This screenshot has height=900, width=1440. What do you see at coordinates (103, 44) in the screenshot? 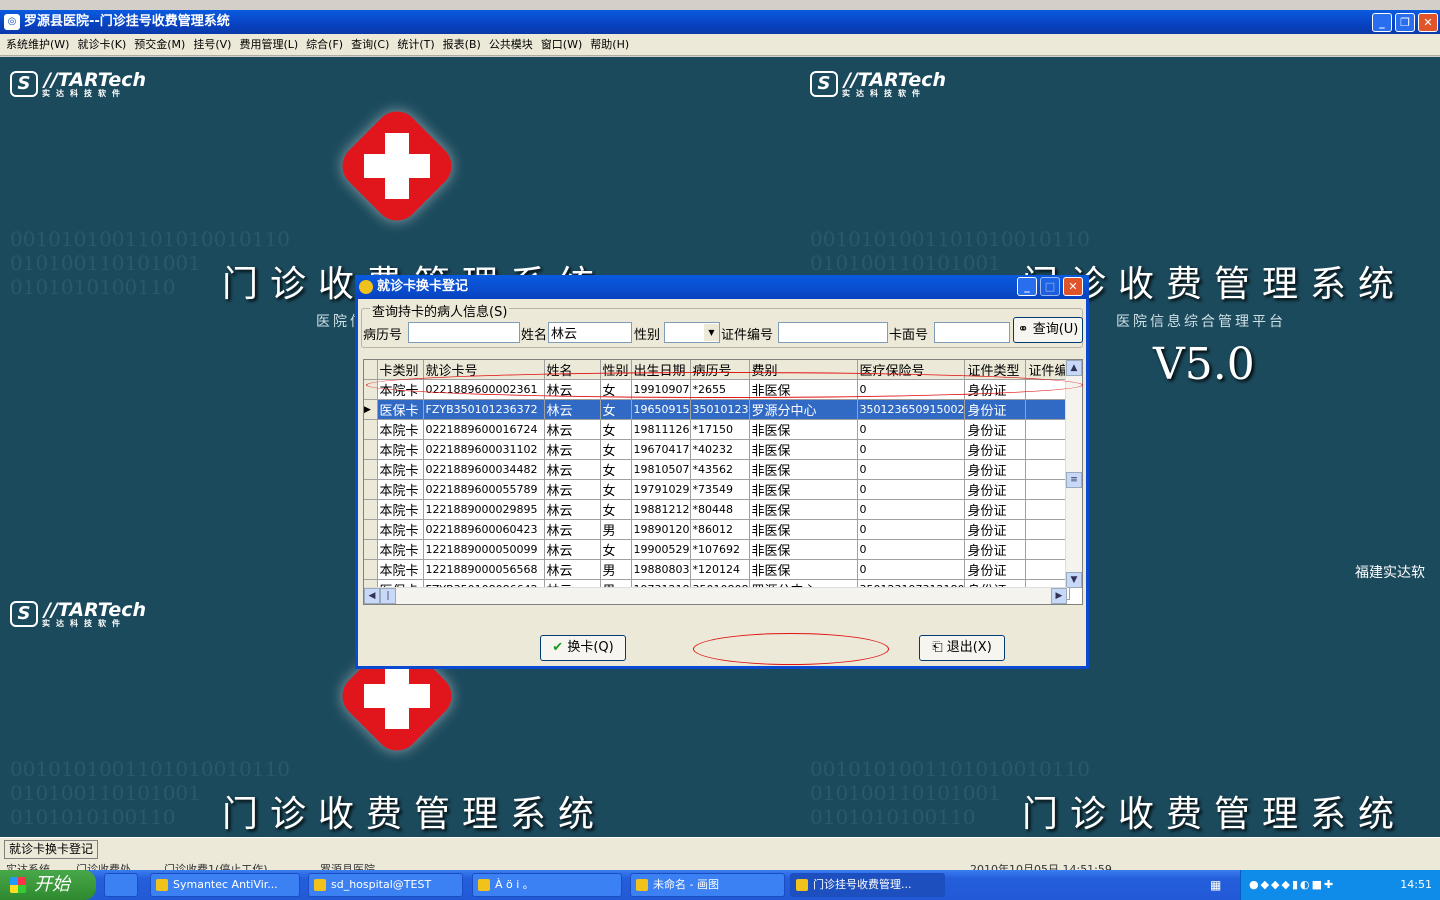
I see `menu-item: 就诊卡(K)` at bounding box center [103, 44].